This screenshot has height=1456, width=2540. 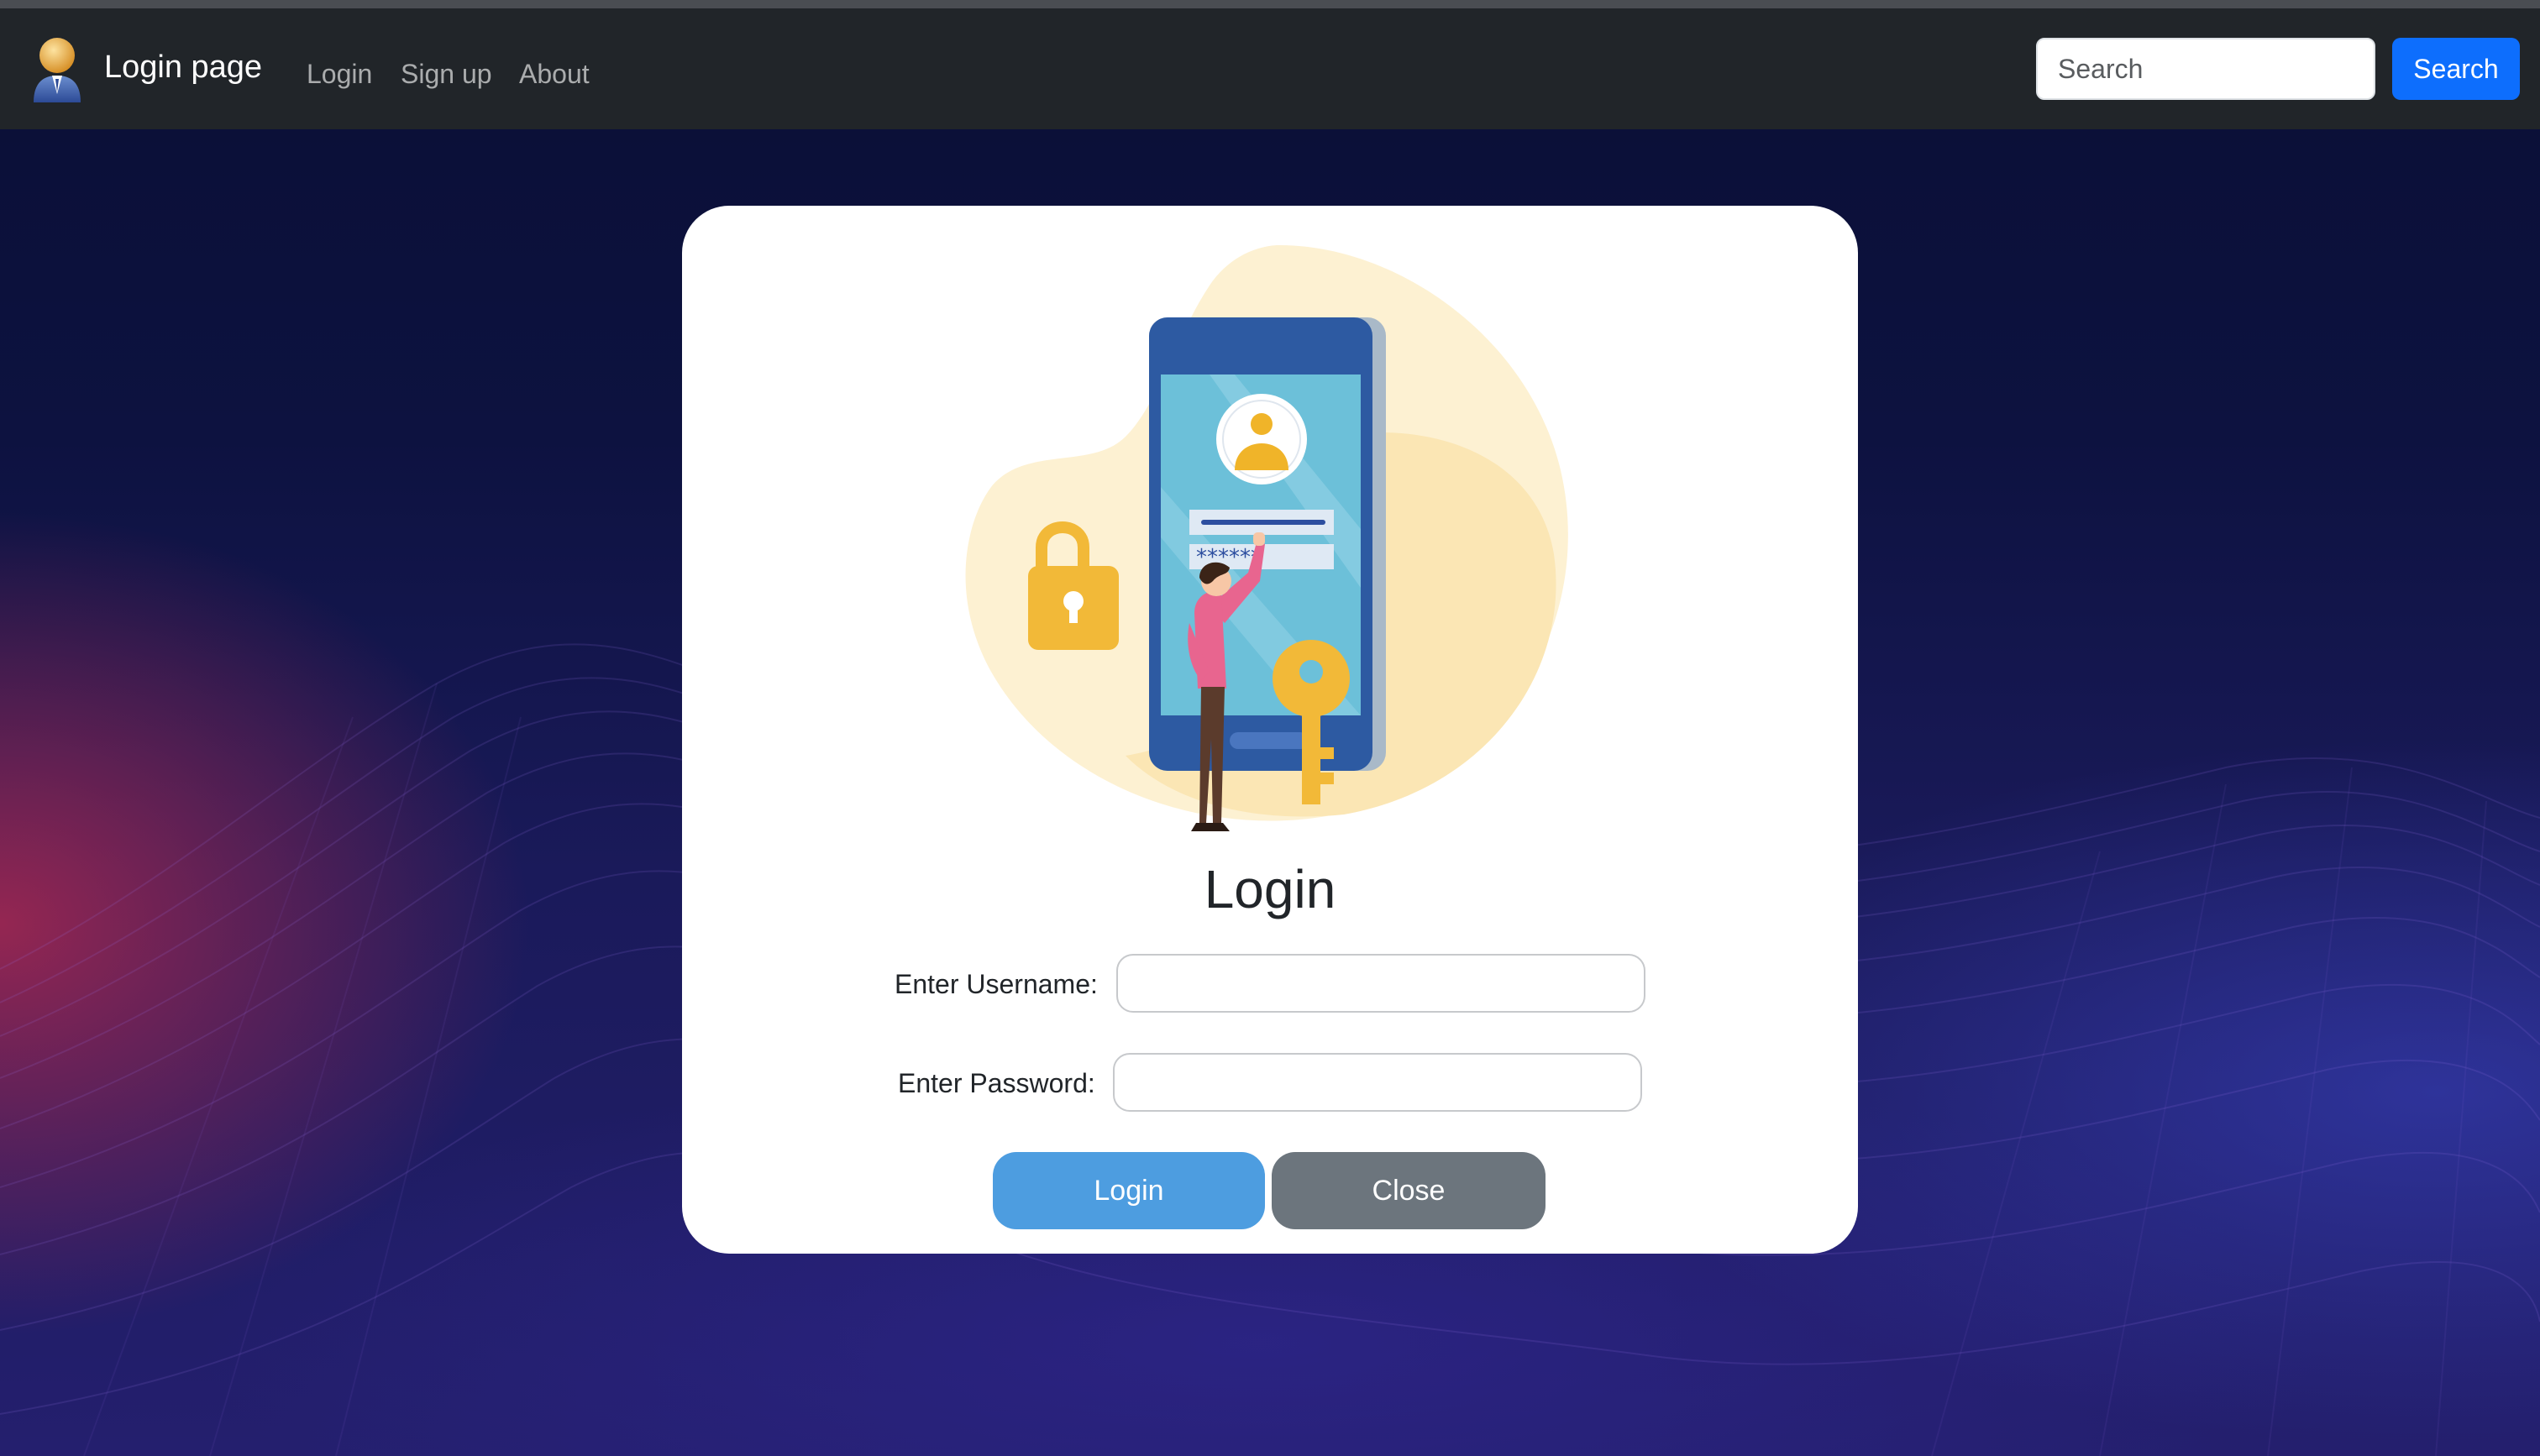 What do you see at coordinates (1377, 1082) in the screenshot?
I see `password-input` at bounding box center [1377, 1082].